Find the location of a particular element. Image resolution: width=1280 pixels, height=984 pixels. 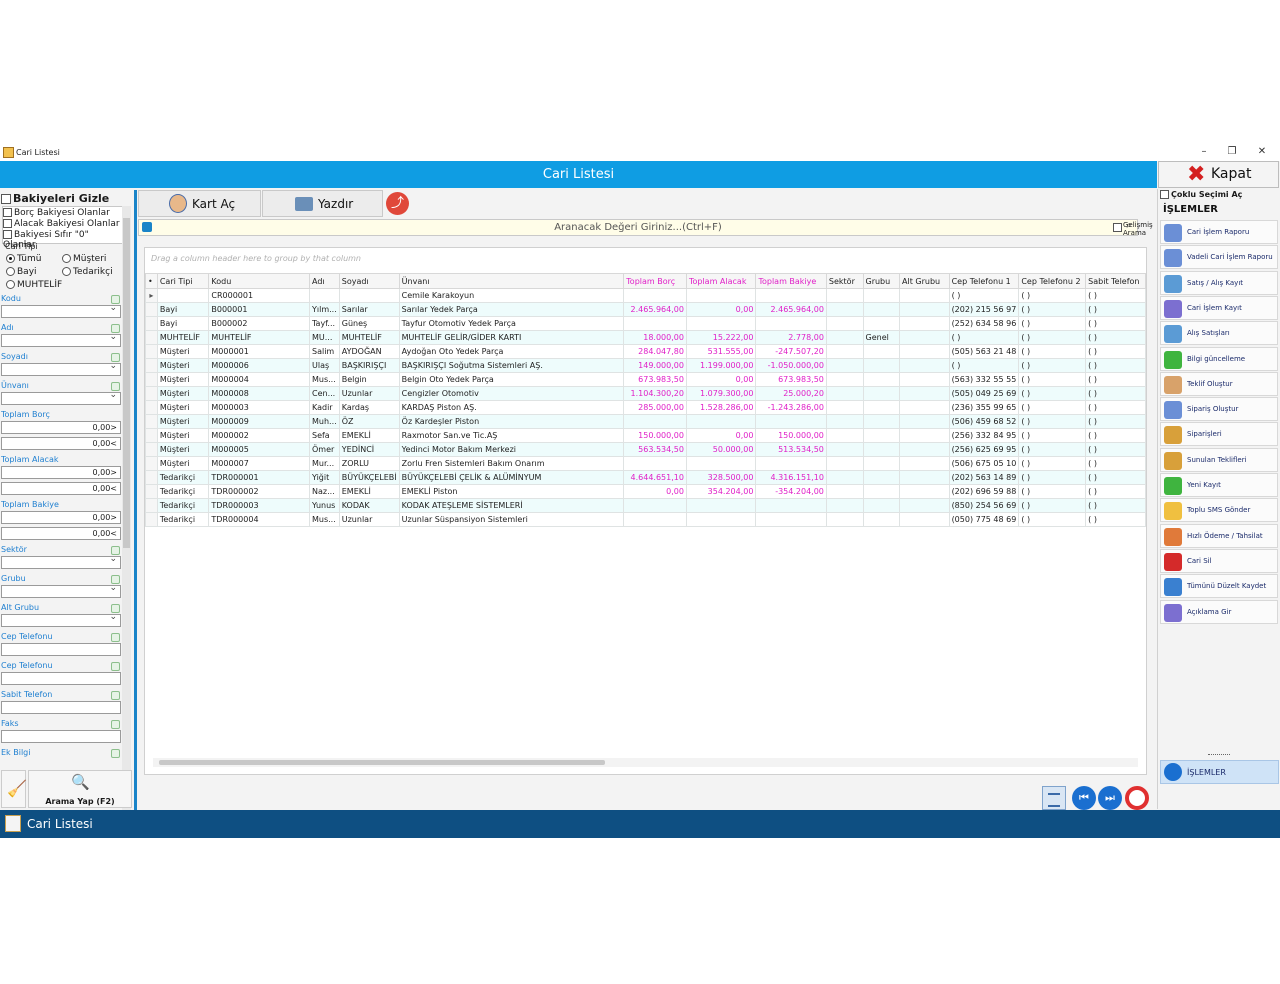

table-cell: M000005 is located at coordinates (259, 449).